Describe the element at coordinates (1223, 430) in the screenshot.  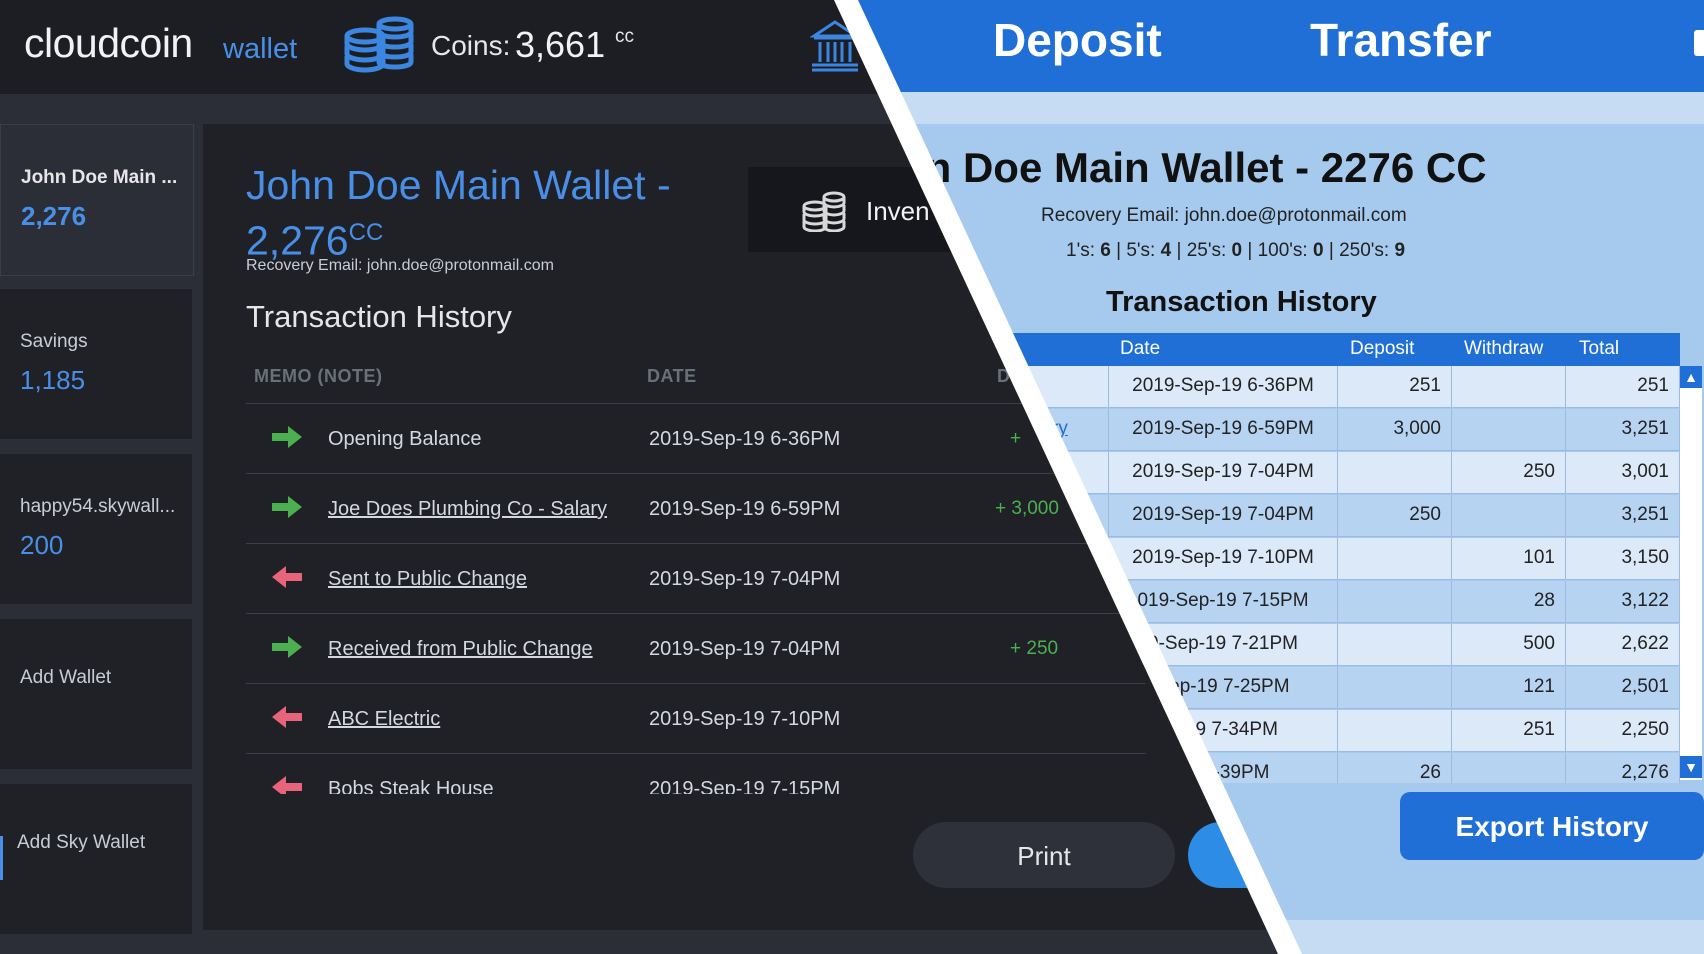
I see `cell-date: 2019-Sep-19 6-59PM` at that location.